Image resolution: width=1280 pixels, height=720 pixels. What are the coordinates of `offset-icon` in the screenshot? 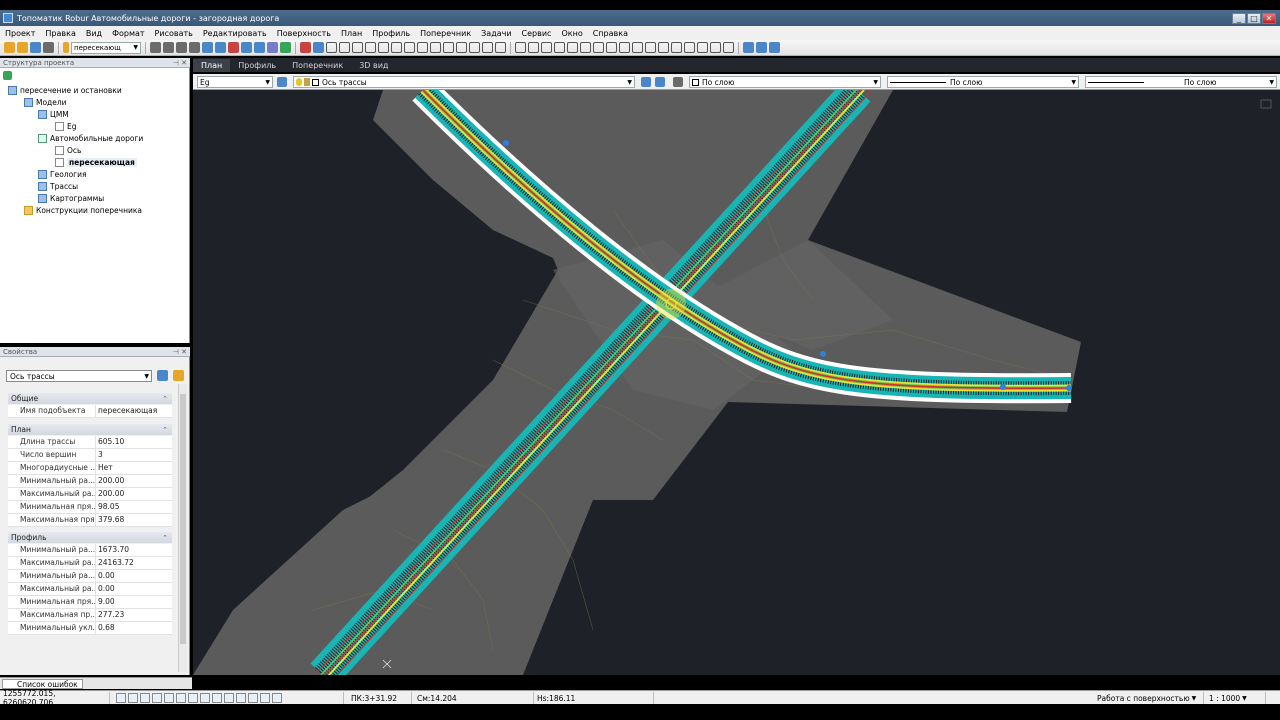 It's located at (448, 47).